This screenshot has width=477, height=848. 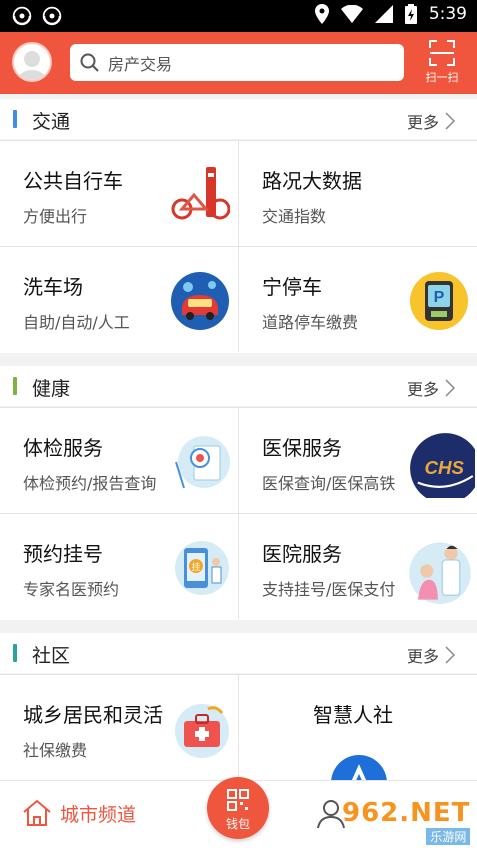 I want to click on wallet-button: 钱包, so click(x=238, y=808).